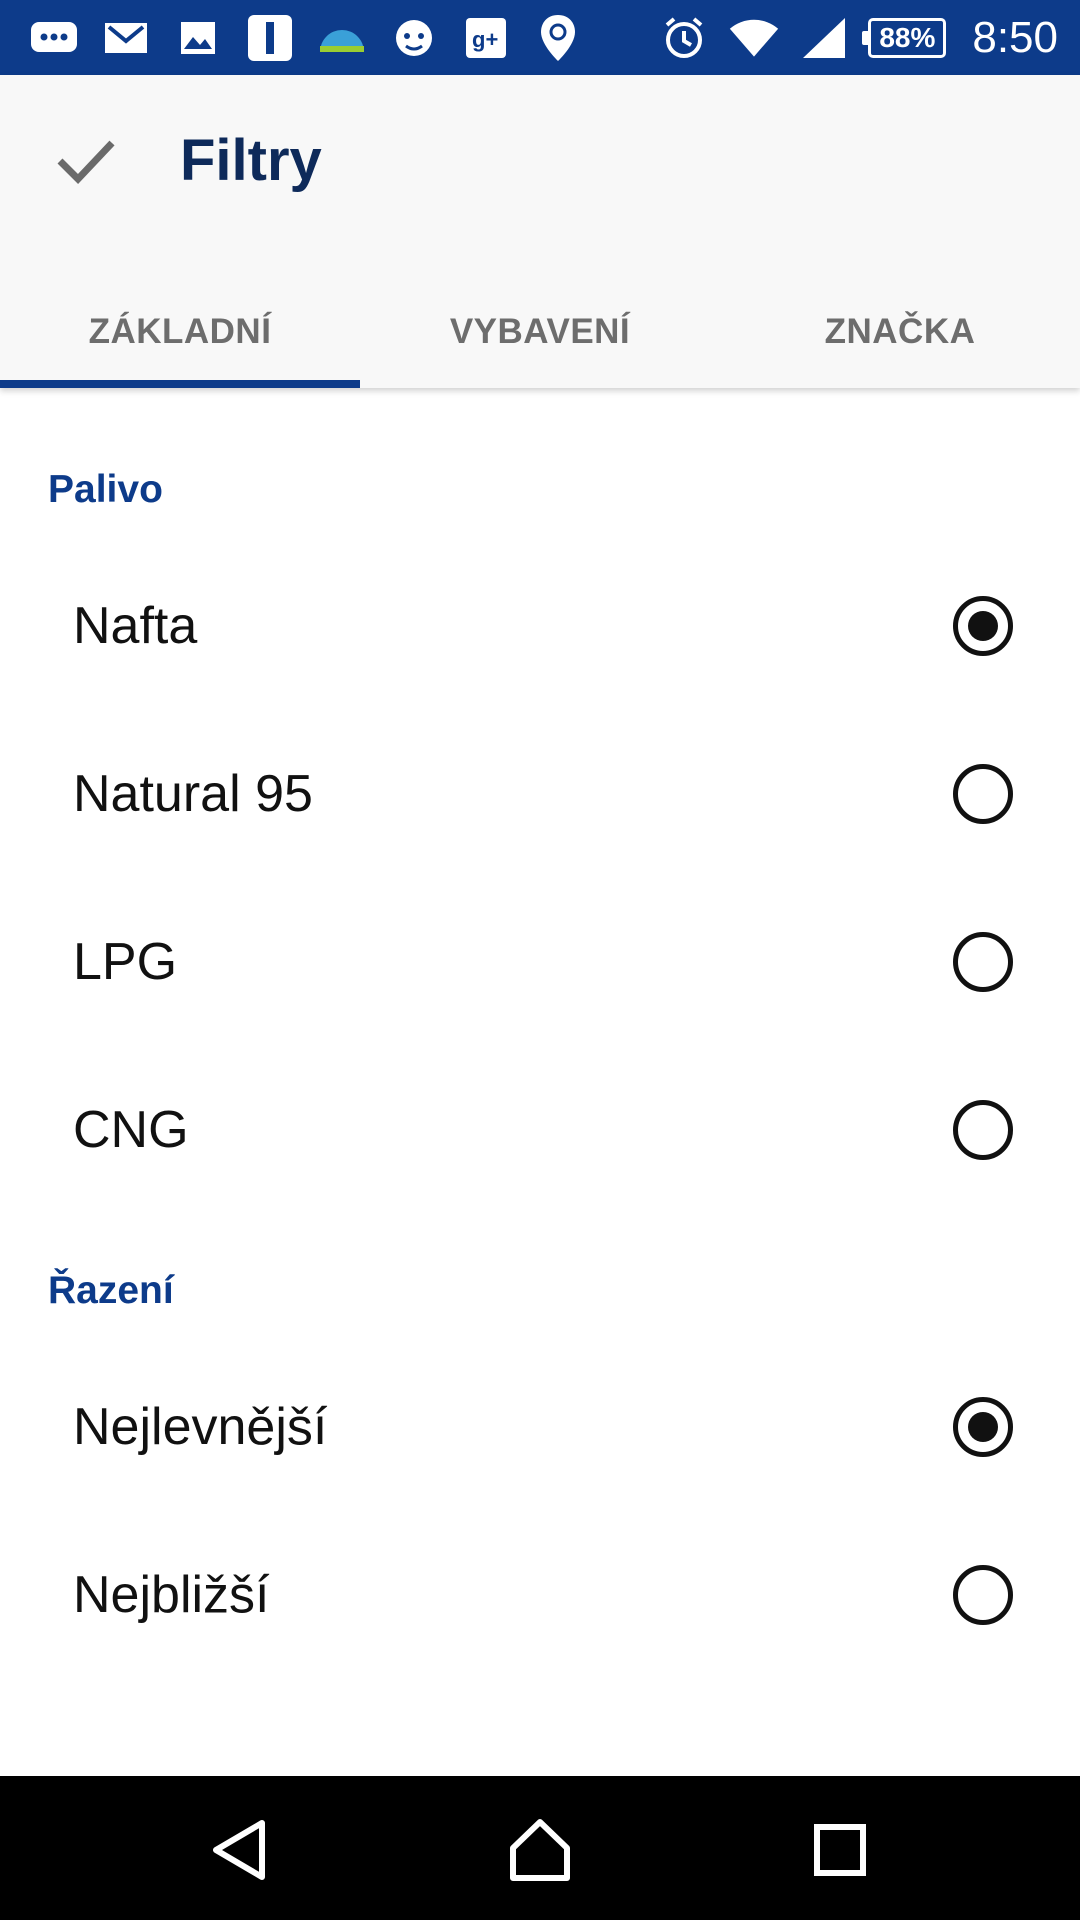 This screenshot has width=1080, height=1920. I want to click on status-bar: g+ 88% 8:50, so click(540, 37).